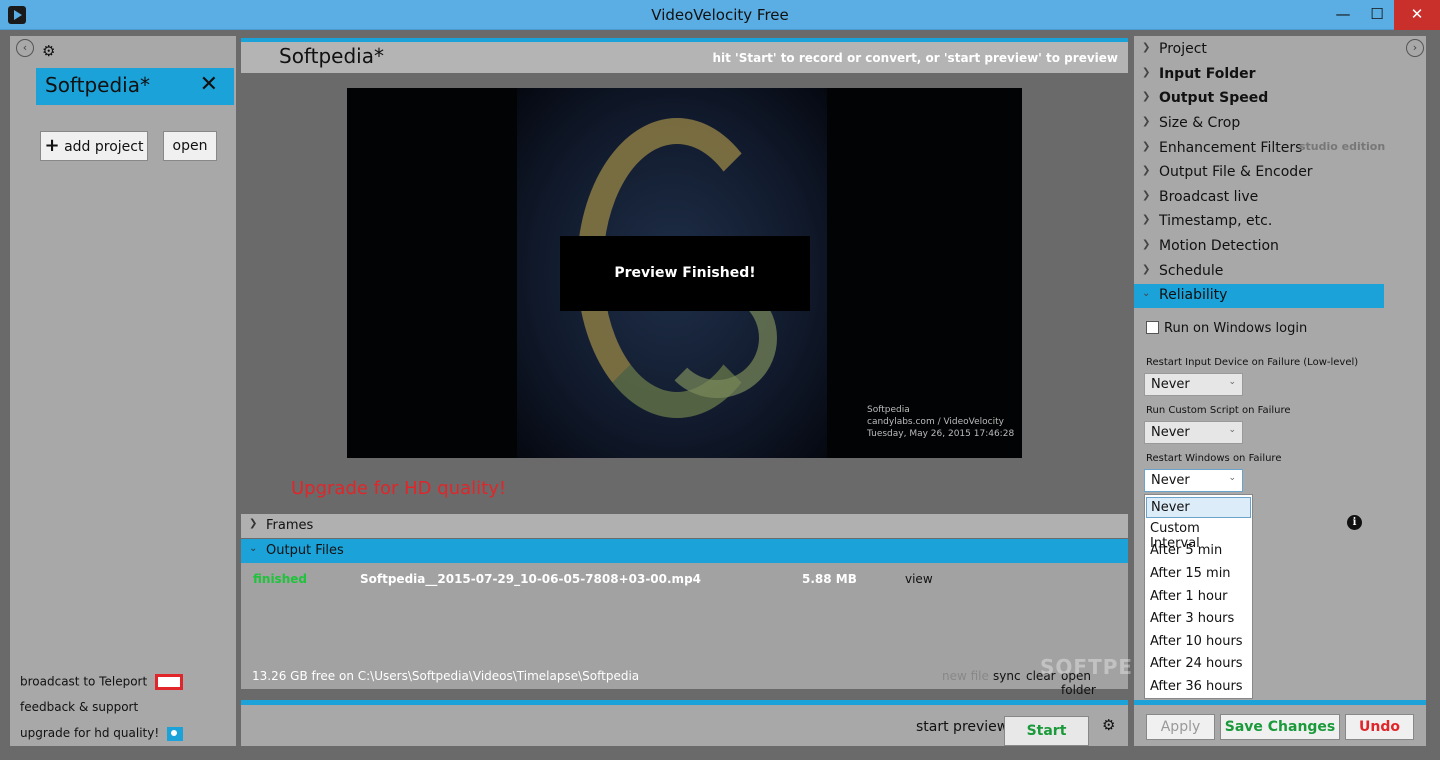  What do you see at coordinates (190, 146) in the screenshot?
I see `open-button: open` at bounding box center [190, 146].